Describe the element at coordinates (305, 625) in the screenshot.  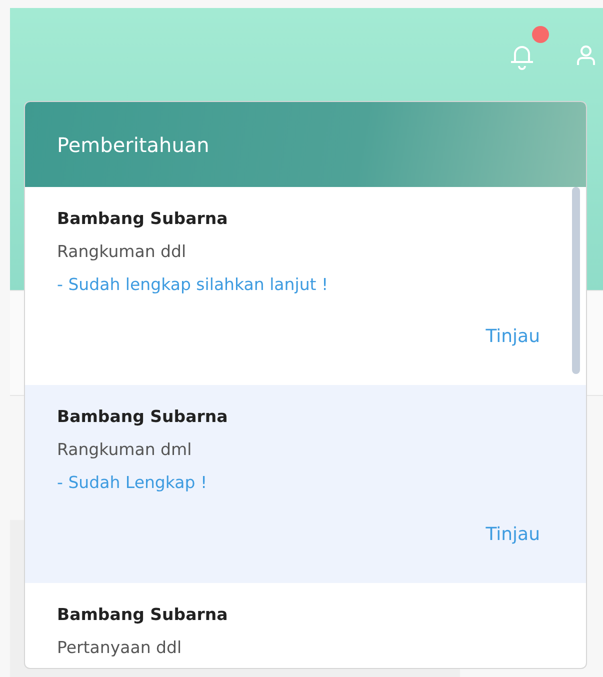
I see `notification-item: Bambang Subarna Pertanyaan ddl` at that location.